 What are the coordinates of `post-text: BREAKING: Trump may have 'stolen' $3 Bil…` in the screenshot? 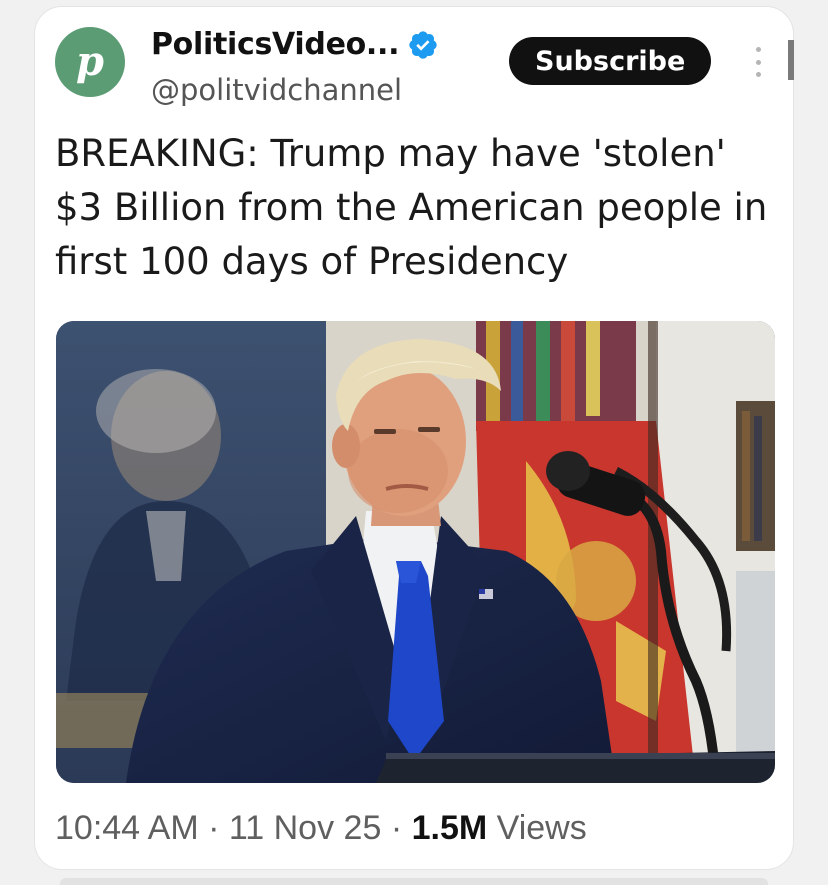 It's located at (411, 207).